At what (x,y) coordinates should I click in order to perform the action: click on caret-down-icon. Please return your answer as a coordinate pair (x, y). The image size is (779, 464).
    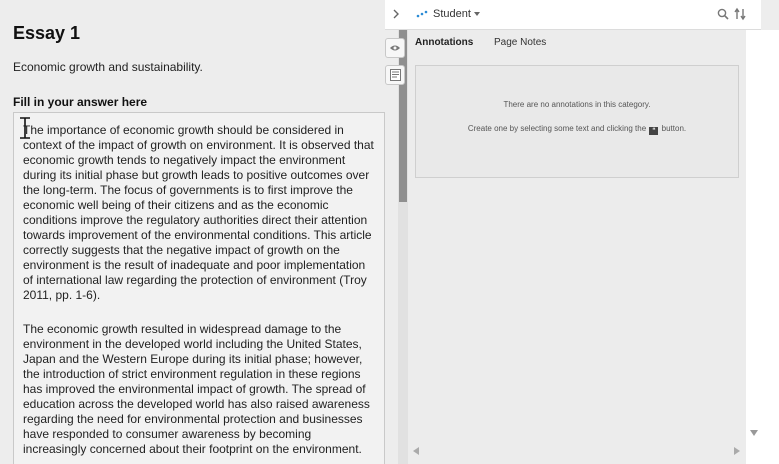
    Looking at the image, I should click on (477, 14).